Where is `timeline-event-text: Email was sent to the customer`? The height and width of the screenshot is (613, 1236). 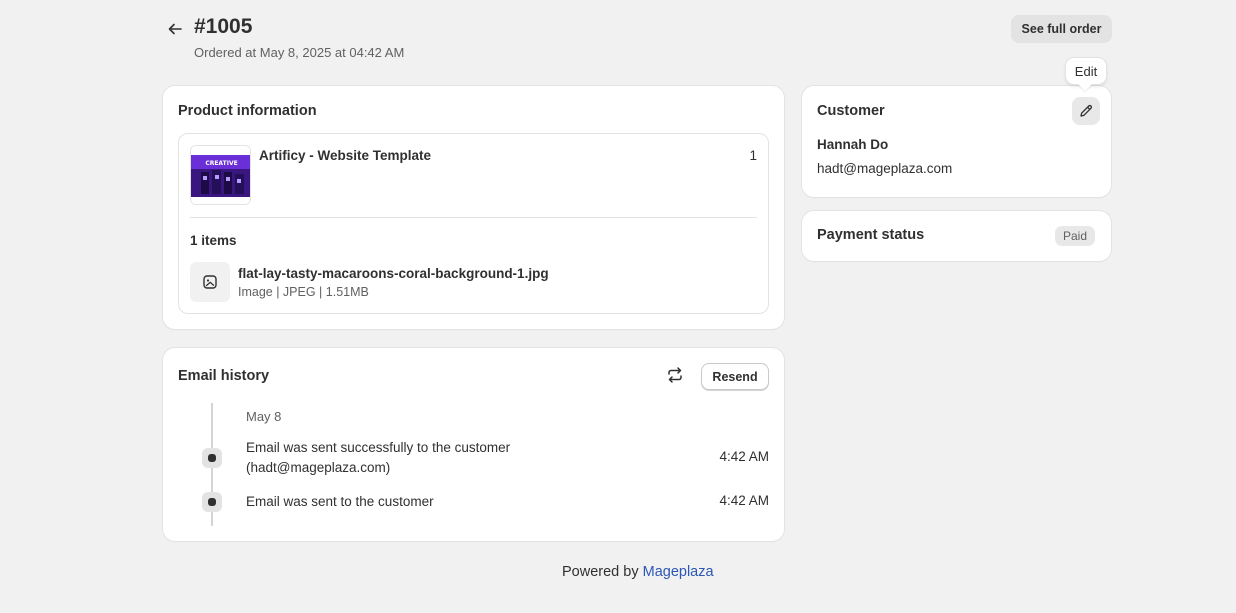
timeline-event-text: Email was sent to the customer is located at coordinates (340, 501).